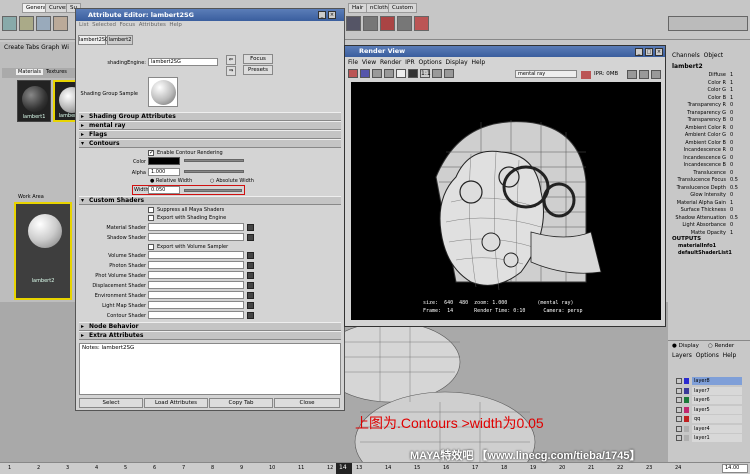 Image resolution: width=750 pixels, height=474 pixels. What do you see at coordinates (709, 225) in the screenshot?
I see `channel-row: Light Absorbance 0` at bounding box center [709, 225].